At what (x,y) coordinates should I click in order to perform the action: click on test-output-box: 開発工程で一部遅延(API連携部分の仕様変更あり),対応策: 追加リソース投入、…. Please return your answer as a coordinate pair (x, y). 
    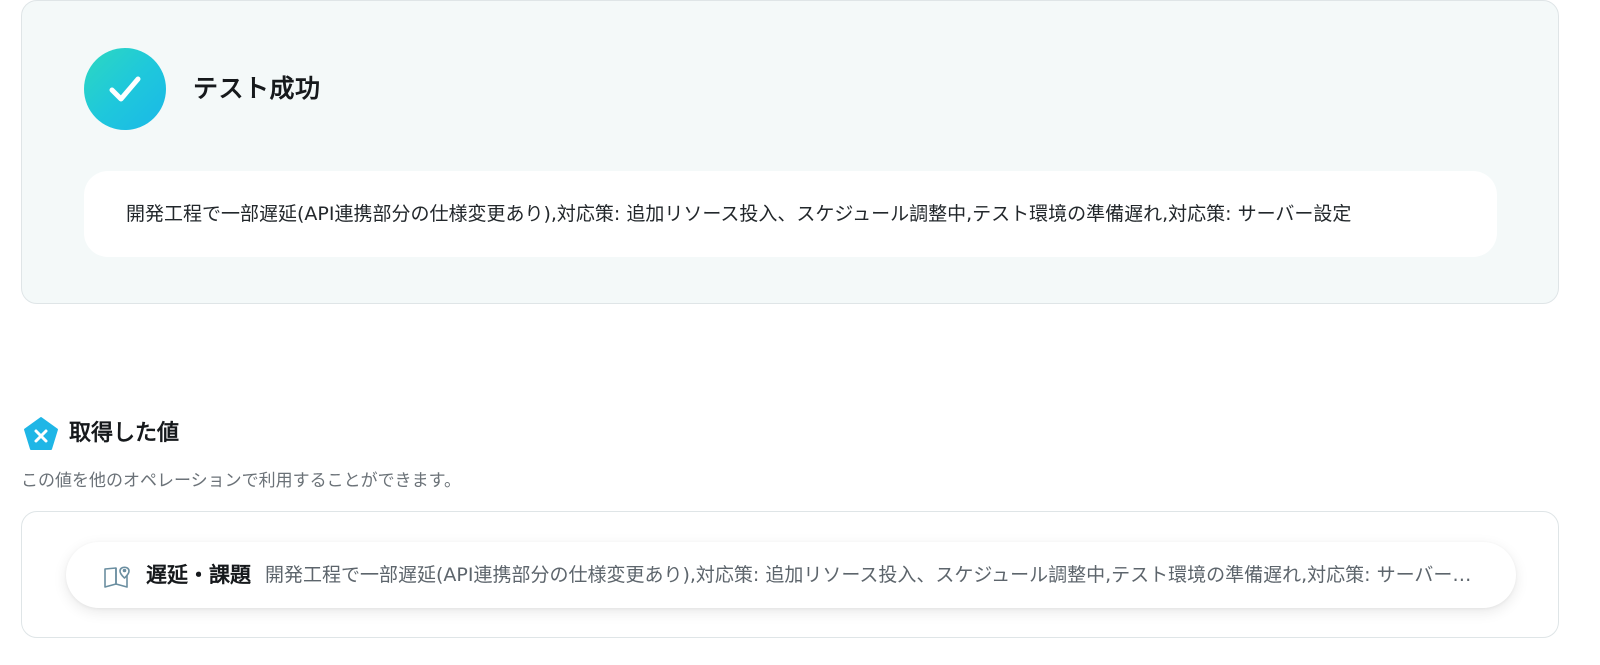
    Looking at the image, I should click on (790, 214).